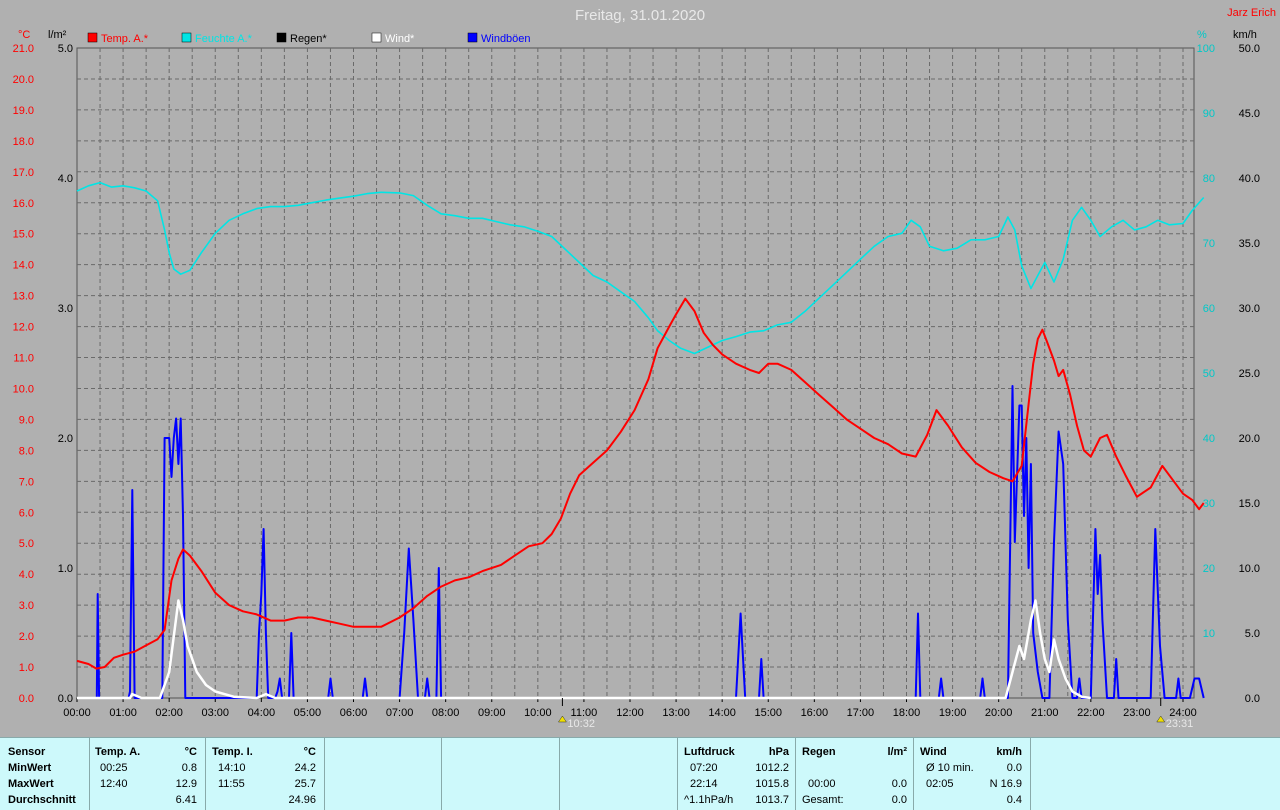  I want to click on y-tick-humidity: 60, so click(1209, 309).